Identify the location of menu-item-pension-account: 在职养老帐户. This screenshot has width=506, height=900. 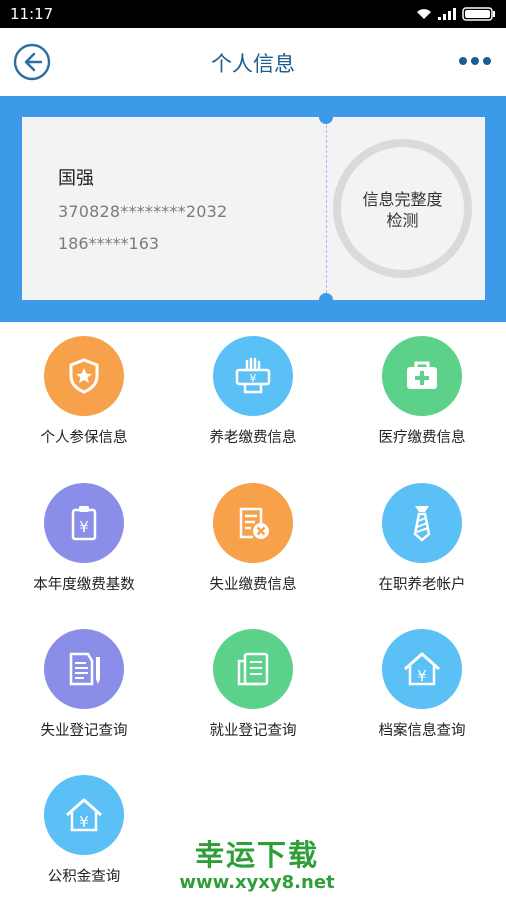
(422, 534).